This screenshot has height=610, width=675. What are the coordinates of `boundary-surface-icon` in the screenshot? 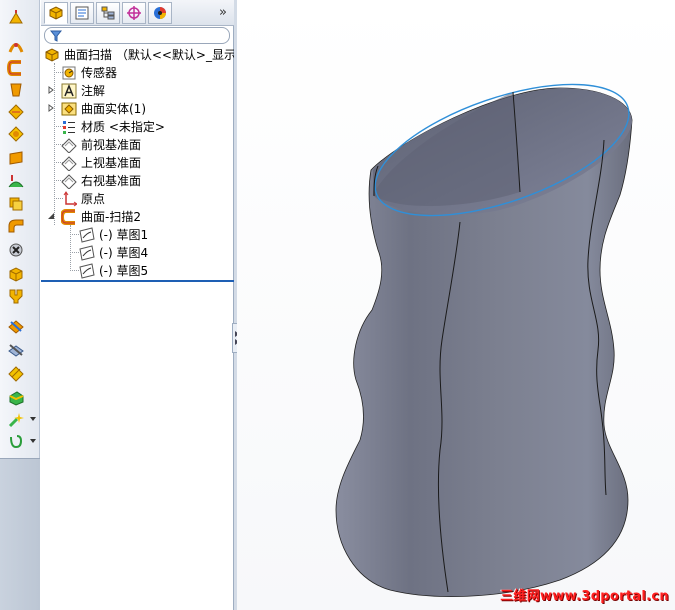 It's located at (16, 112).